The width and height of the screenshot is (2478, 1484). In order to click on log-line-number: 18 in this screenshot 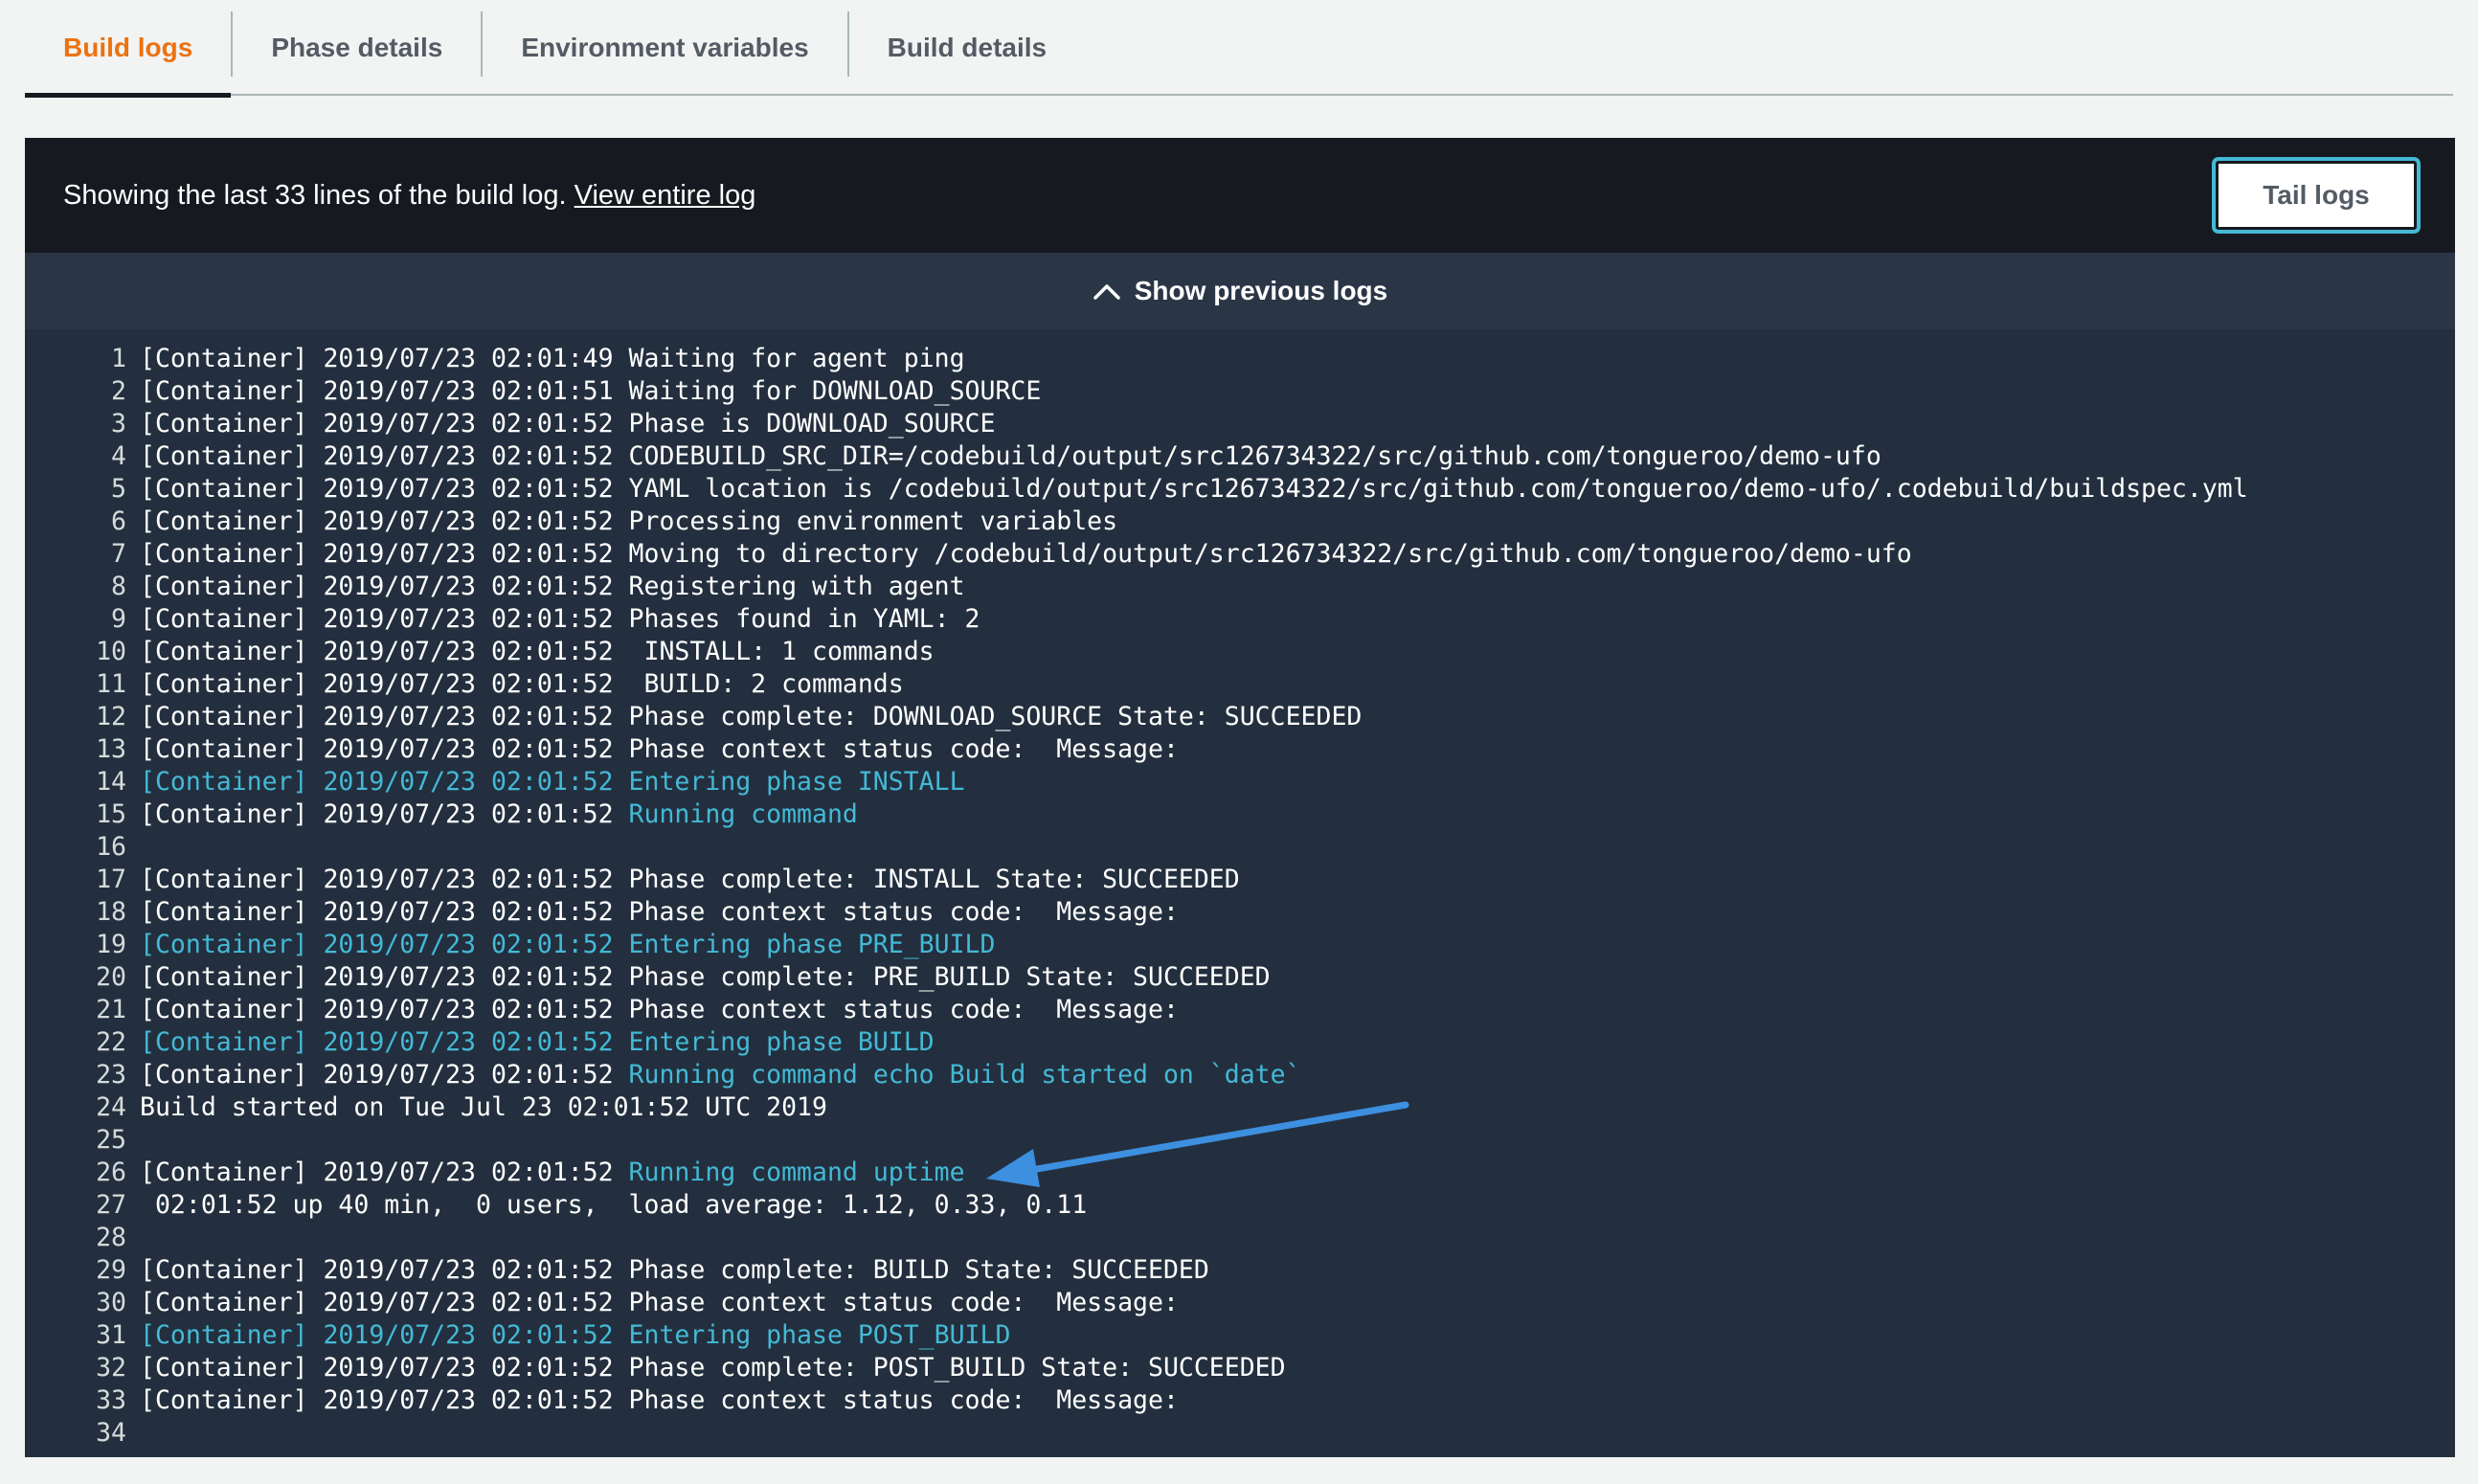, I will do `click(111, 912)`.